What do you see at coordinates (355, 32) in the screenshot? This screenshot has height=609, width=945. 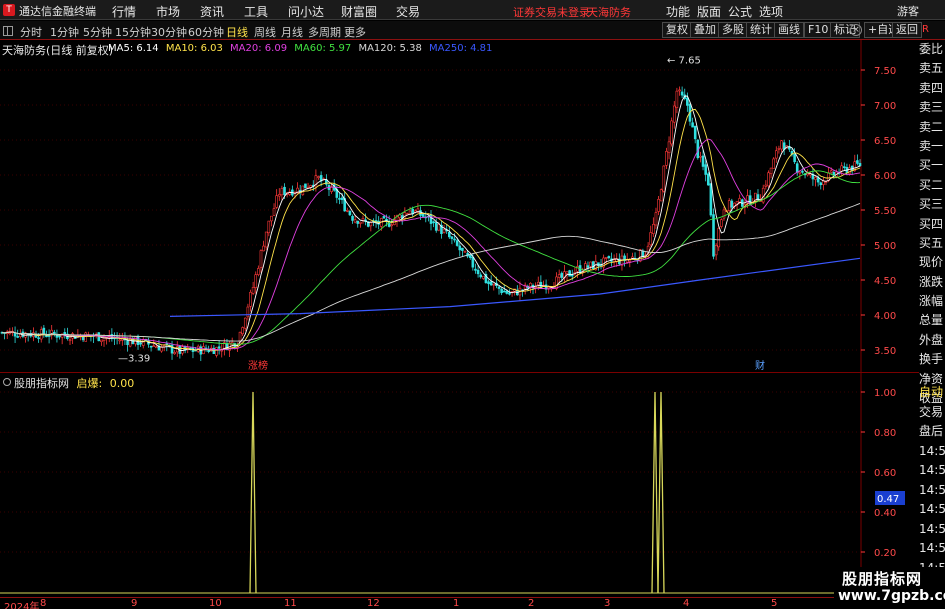 I see `period-more: 更多` at bounding box center [355, 32].